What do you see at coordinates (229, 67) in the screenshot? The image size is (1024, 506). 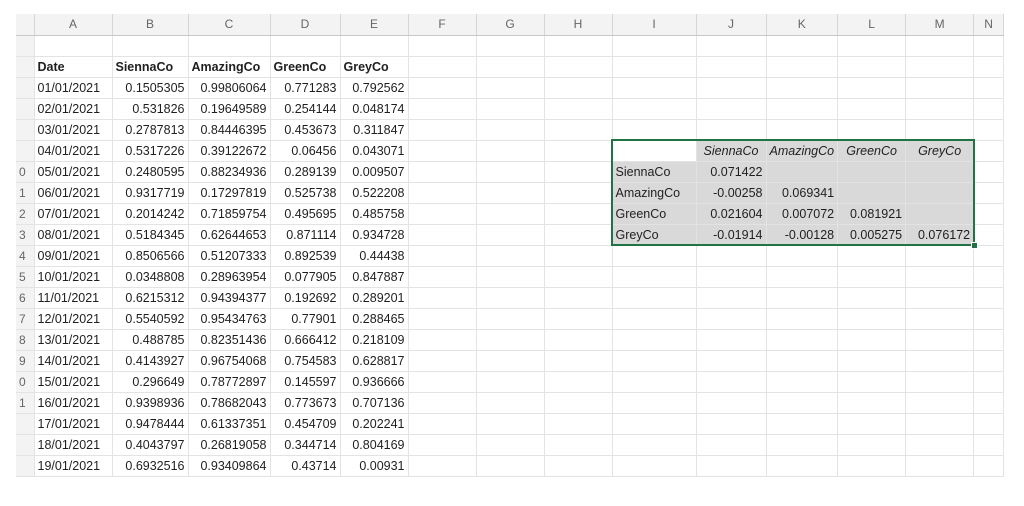 I see `column-title-cell: AmazingCo` at bounding box center [229, 67].